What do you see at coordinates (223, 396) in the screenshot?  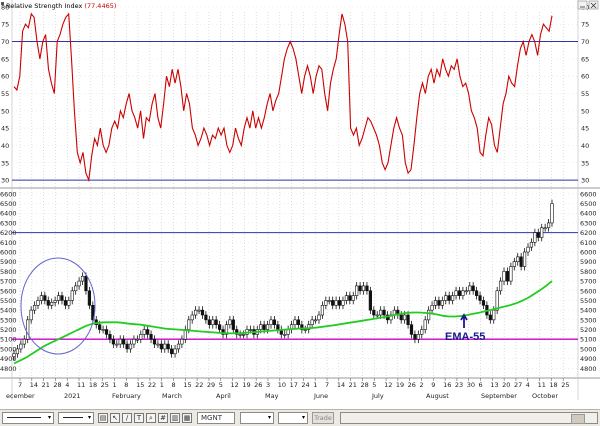 I see `month-label: April` at bounding box center [223, 396].